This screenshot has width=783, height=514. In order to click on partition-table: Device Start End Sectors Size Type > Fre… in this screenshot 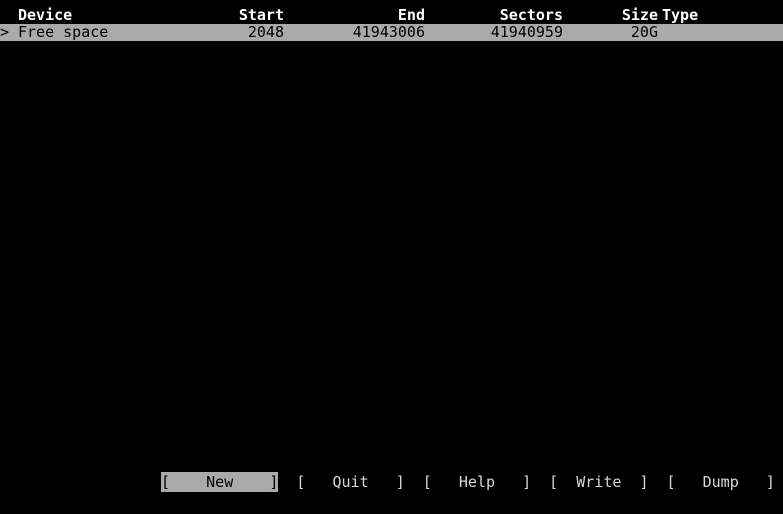, I will do `click(391, 24)`.